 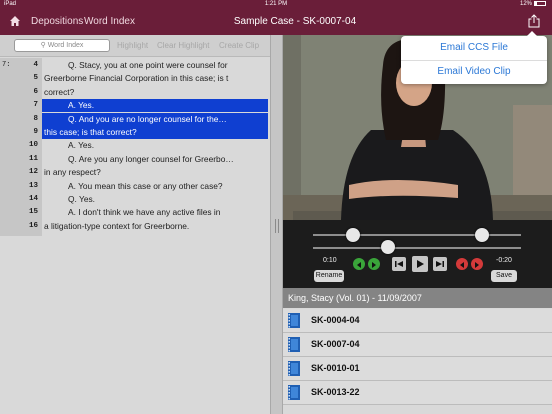 I want to click on skip-forward-icon, so click(x=440, y=264).